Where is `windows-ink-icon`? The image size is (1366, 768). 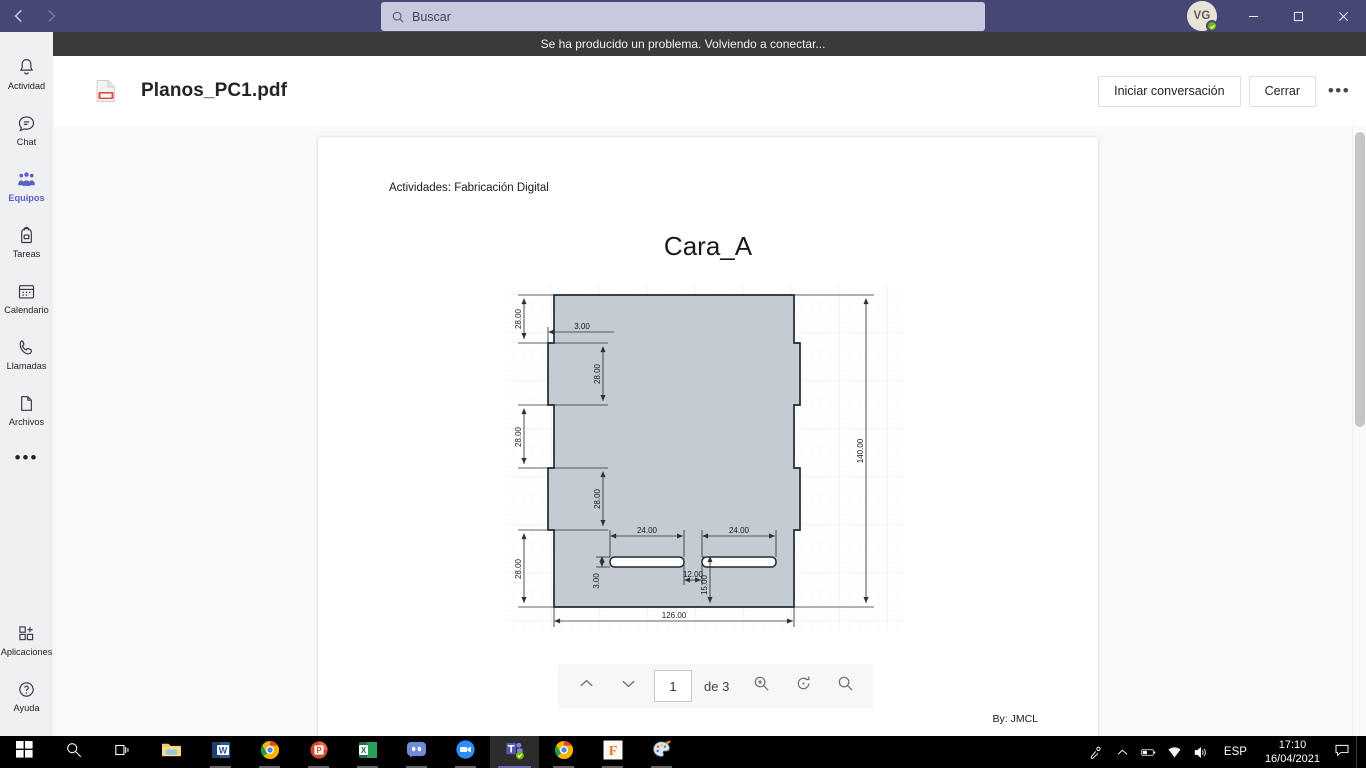
windows-ink-icon is located at coordinates (1097, 752).